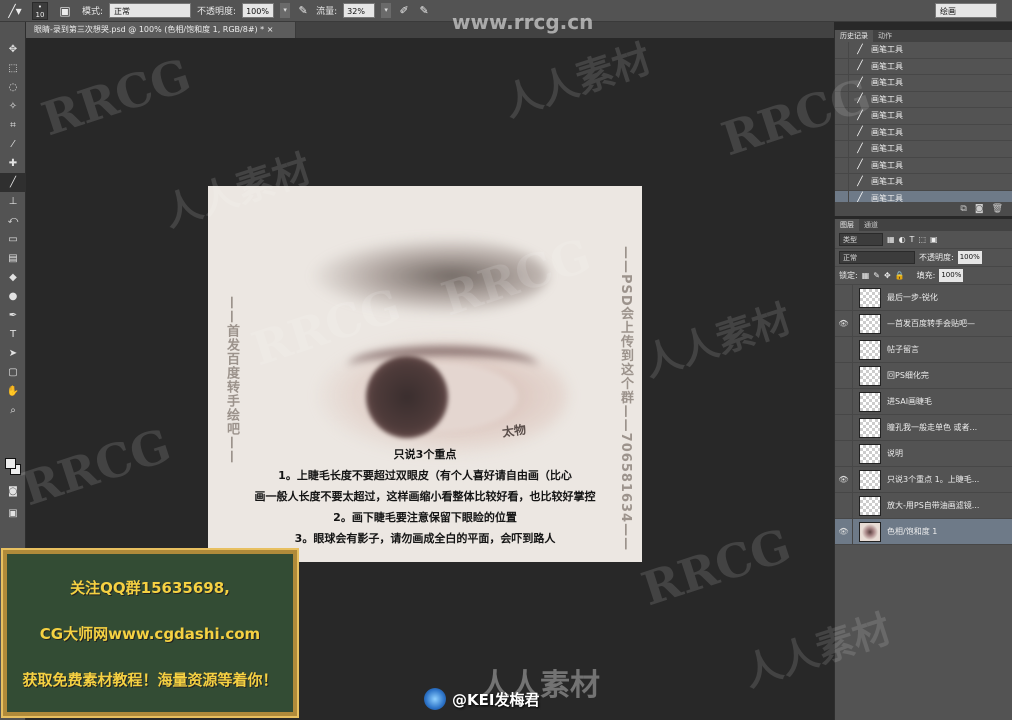 The width and height of the screenshot is (1012, 720). Describe the element at coordinates (923, 376) in the screenshot. I see `layer-row: 回PS细化完` at that location.